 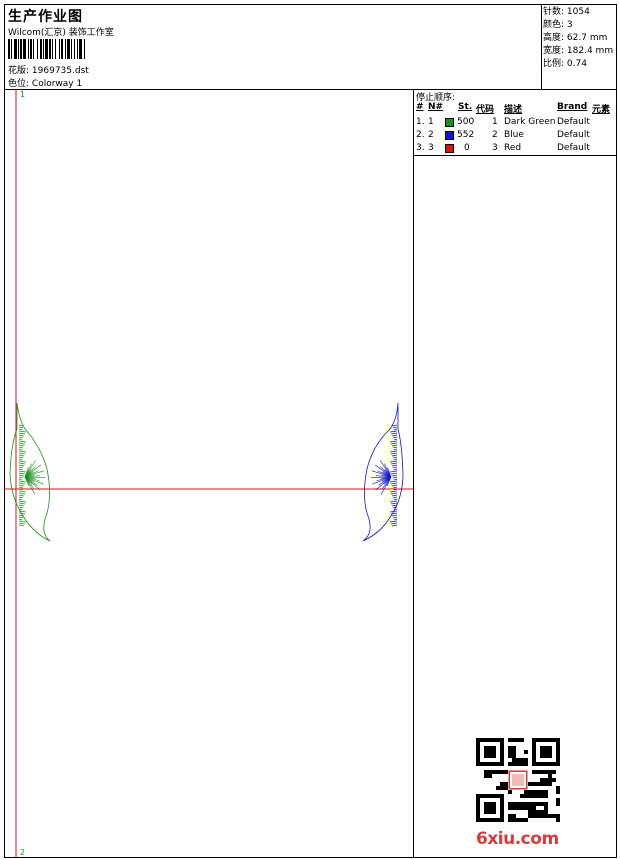 I want to click on design-value: 1969735.dst, so click(x=60, y=71).